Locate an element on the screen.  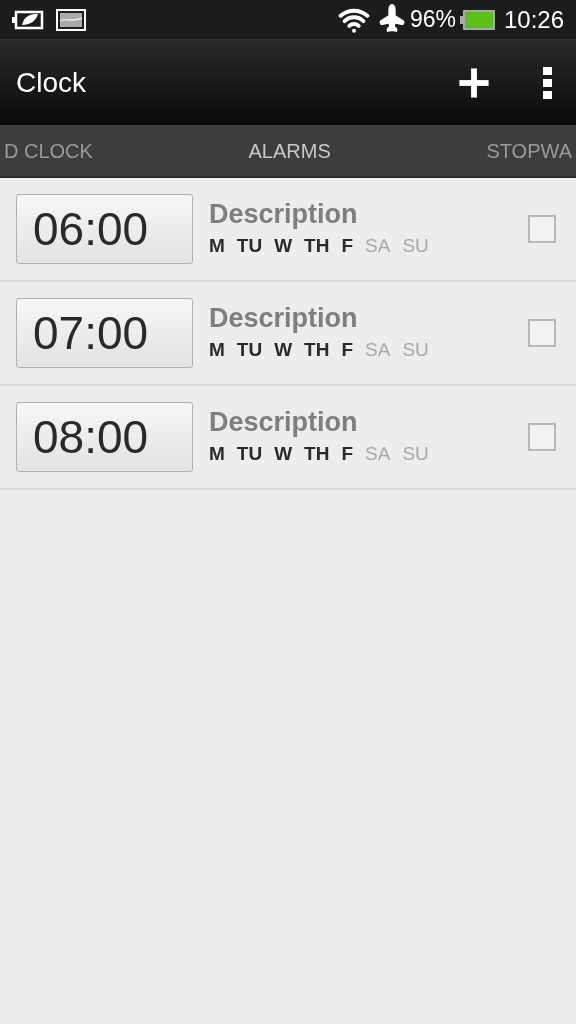
battery-percent: 96% is located at coordinates (432, 20).